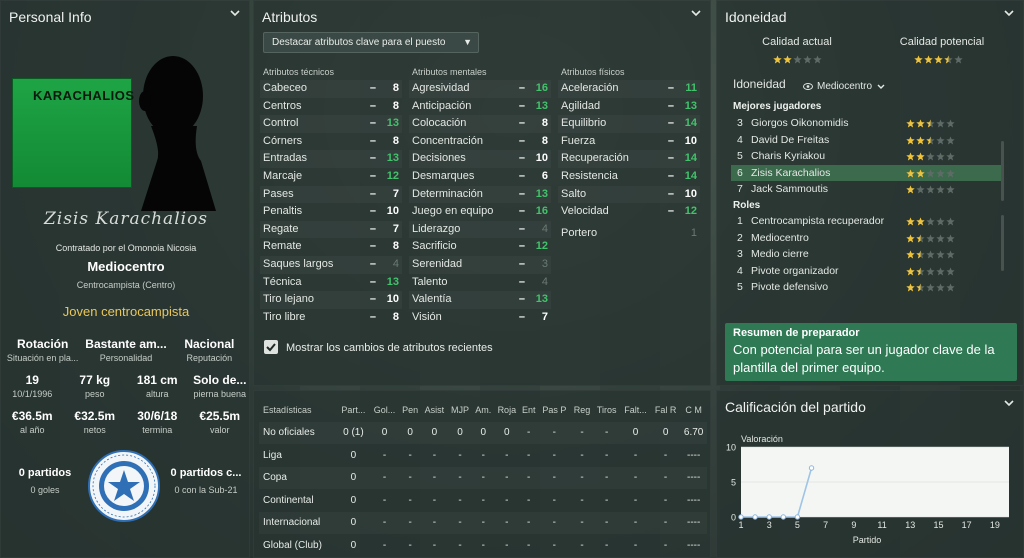  I want to click on attribute-row: Cabeceo – 8, so click(331, 89).